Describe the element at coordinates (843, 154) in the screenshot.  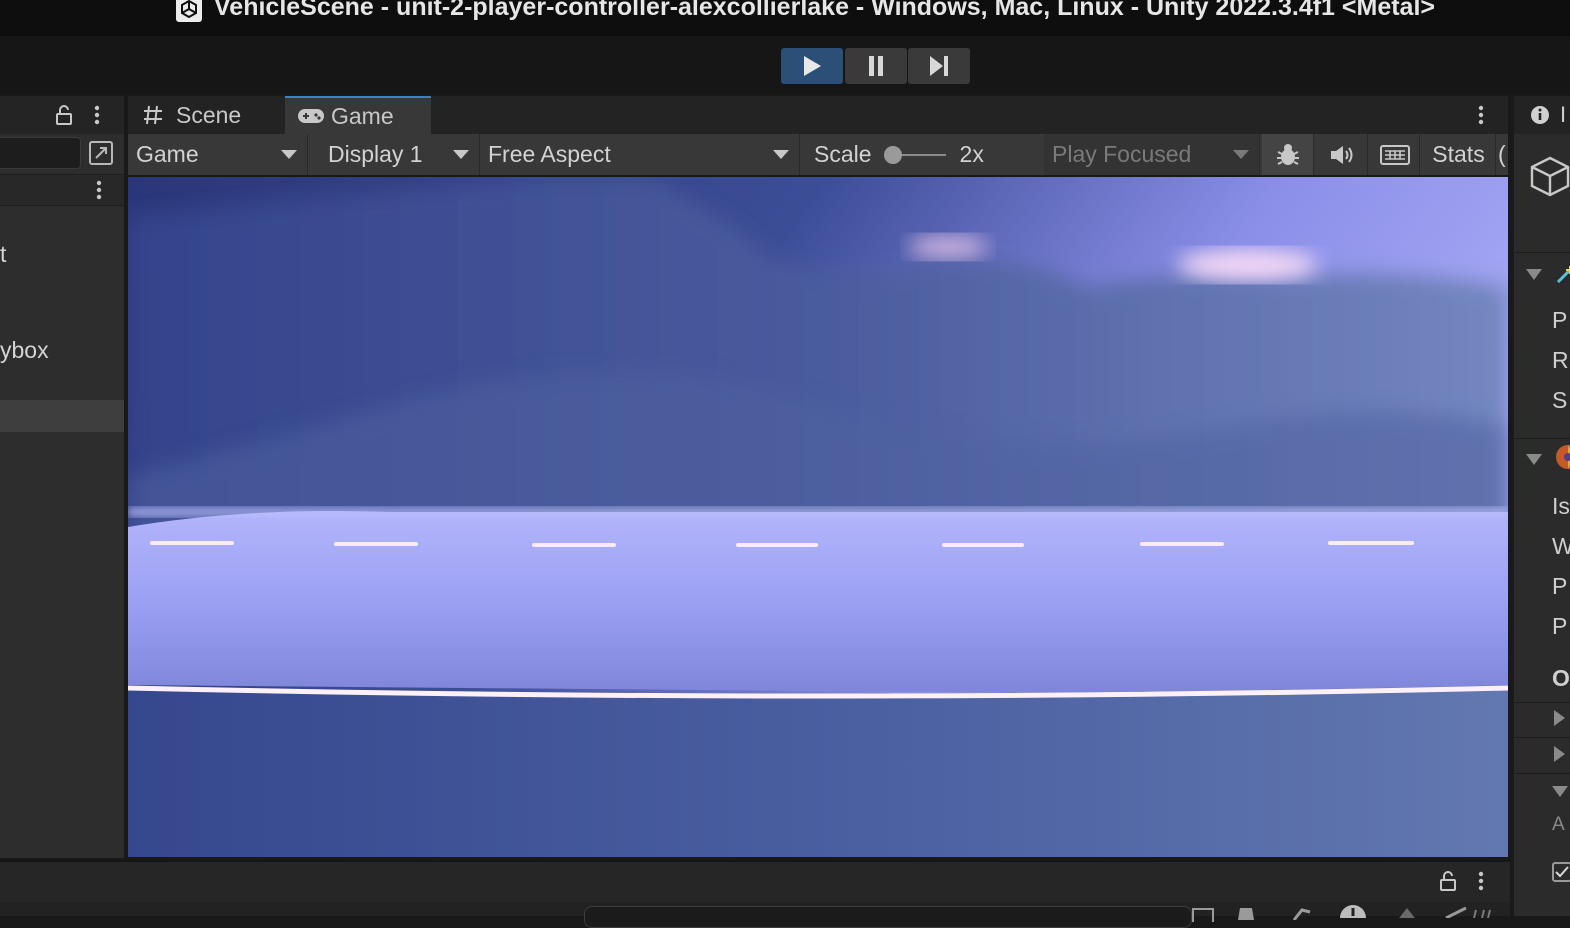
I see `scale-label: Scale` at that location.